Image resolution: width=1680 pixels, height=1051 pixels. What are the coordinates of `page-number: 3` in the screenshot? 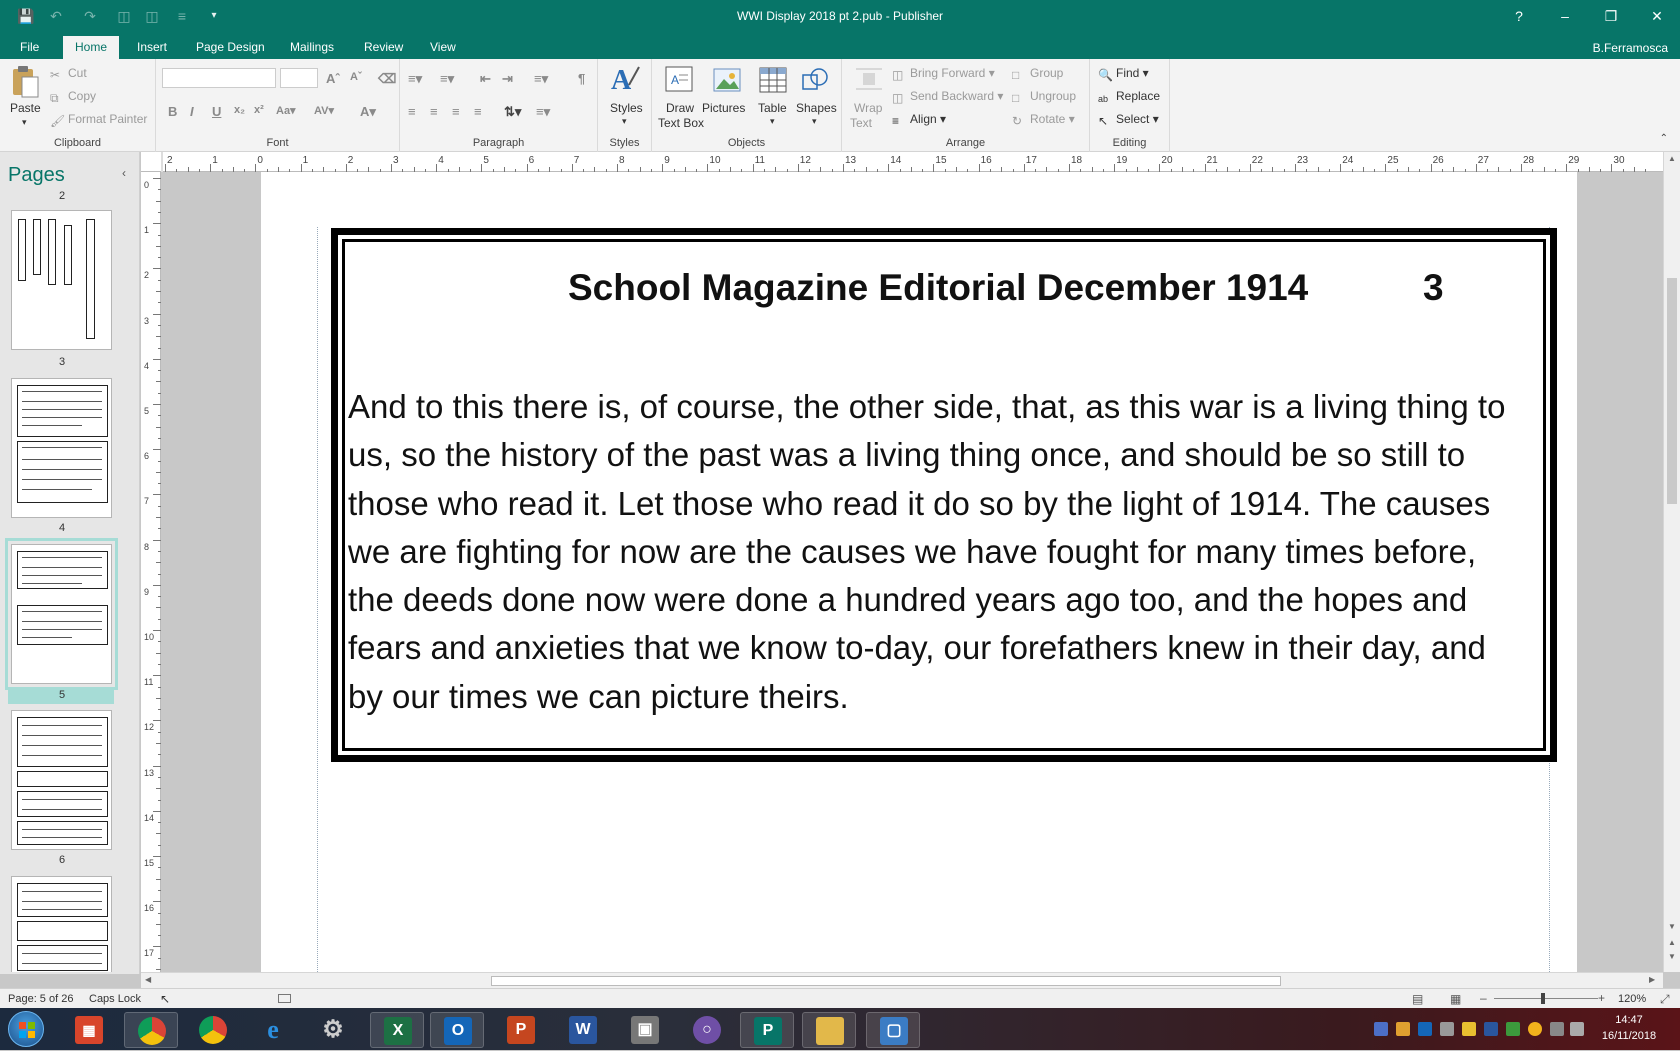 It's located at (1433, 288).